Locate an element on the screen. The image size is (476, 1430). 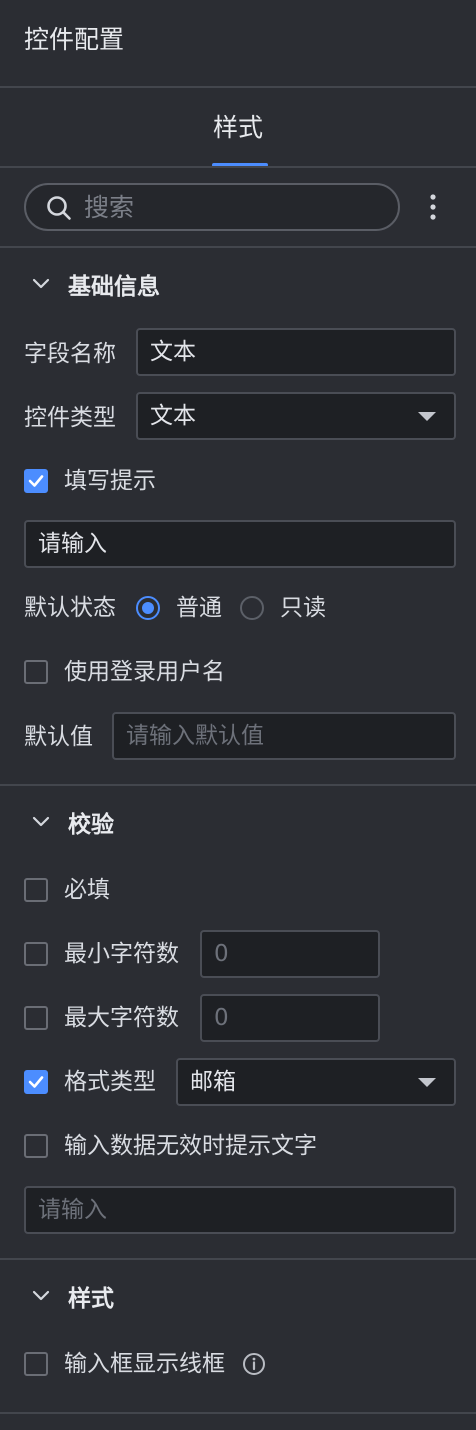
min-chars-checkbox is located at coordinates (36, 954).